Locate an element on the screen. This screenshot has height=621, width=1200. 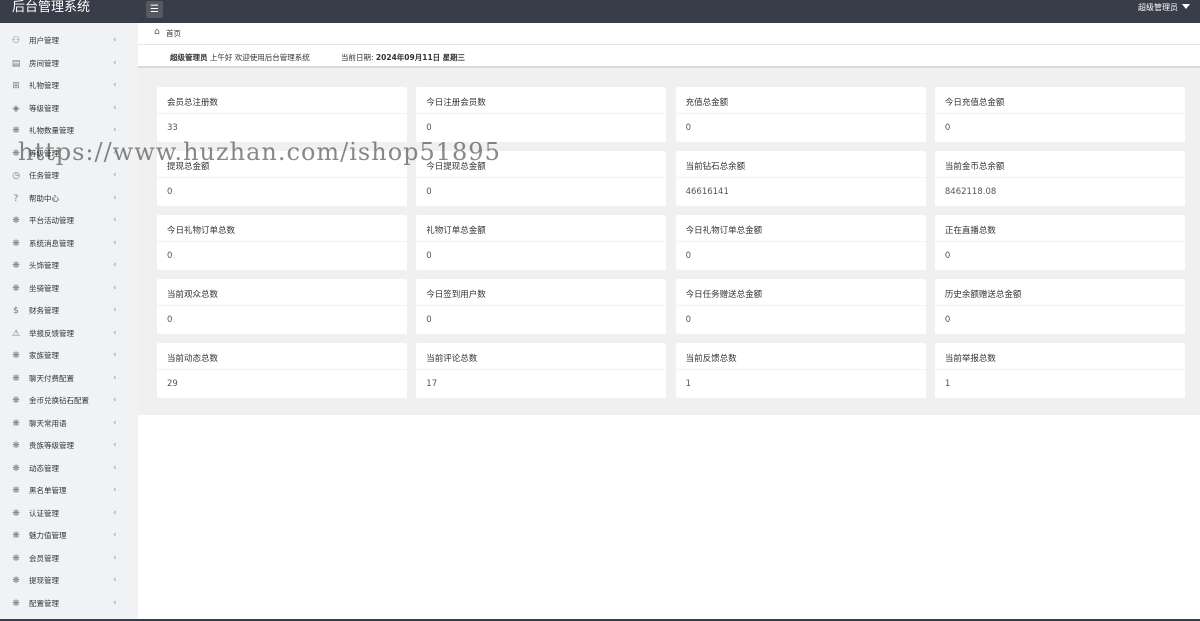
sidebar-item: ❋ 配置管理 ‹ is located at coordinates (69, 605).